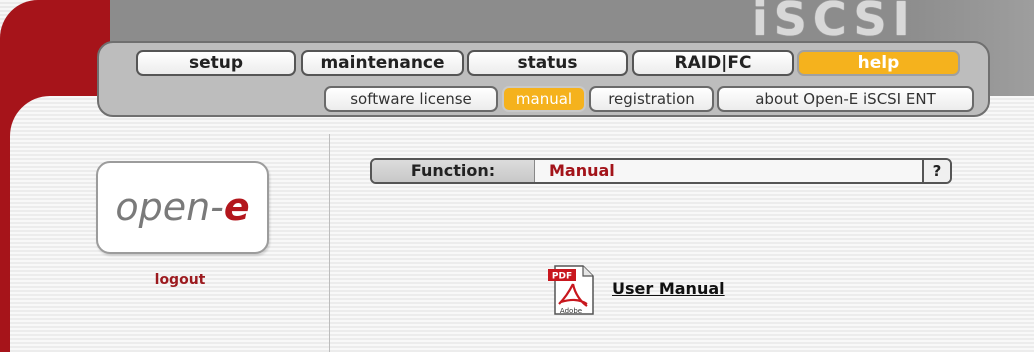 The height and width of the screenshot is (352, 1034). Describe the element at coordinates (236, 207) in the screenshot. I see `logo-accent: e` at that location.